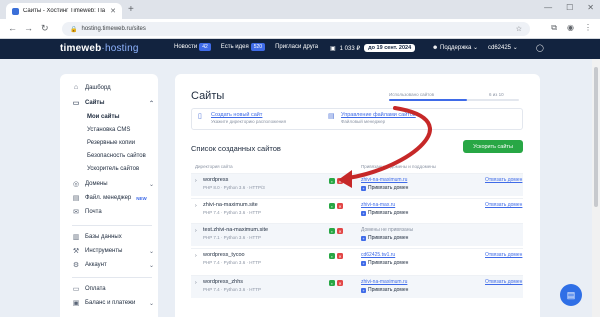 The width and height of the screenshot is (600, 317). Describe the element at coordinates (28, 28) in the screenshot. I see `forward-icon: →` at that location.